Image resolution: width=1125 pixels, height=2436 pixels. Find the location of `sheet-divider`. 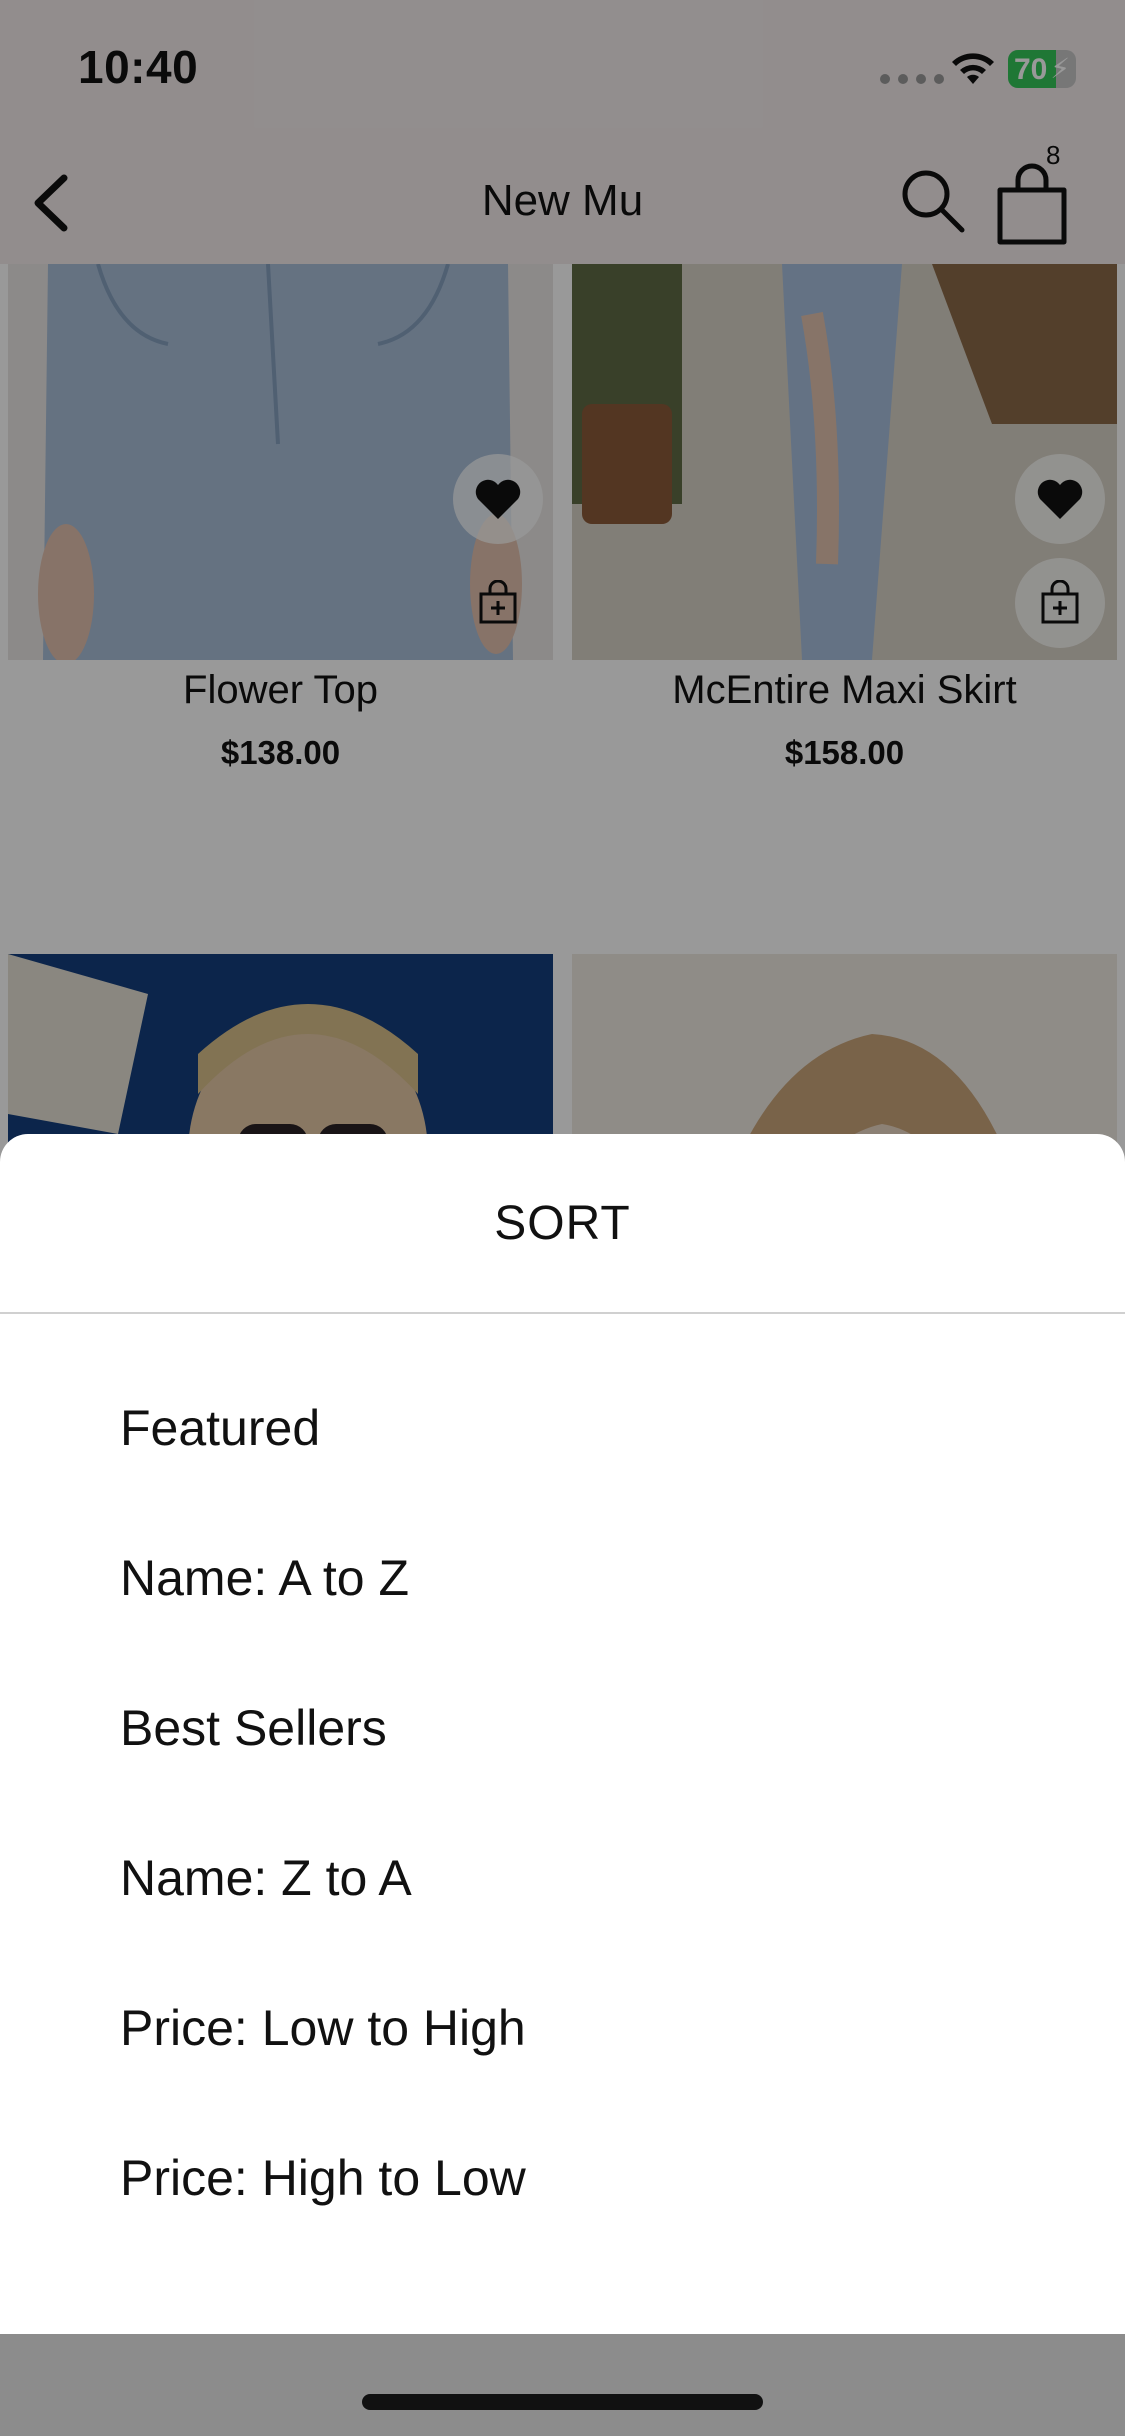

sheet-divider is located at coordinates (562, 1313).